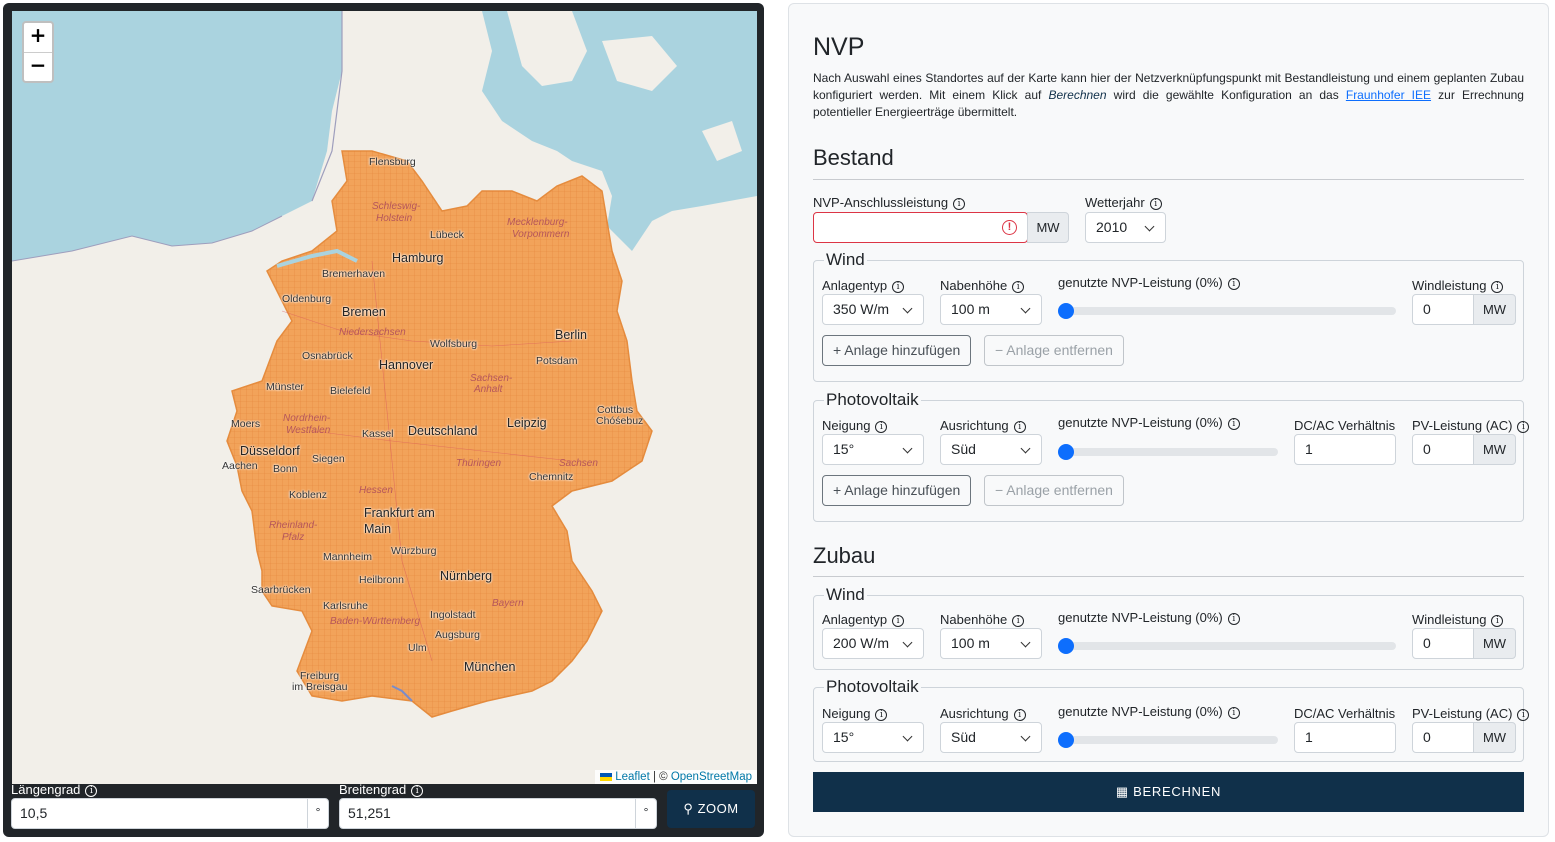 This screenshot has height=842, width=1555. I want to click on map-label-wuerzburg: Würzburg, so click(414, 551).